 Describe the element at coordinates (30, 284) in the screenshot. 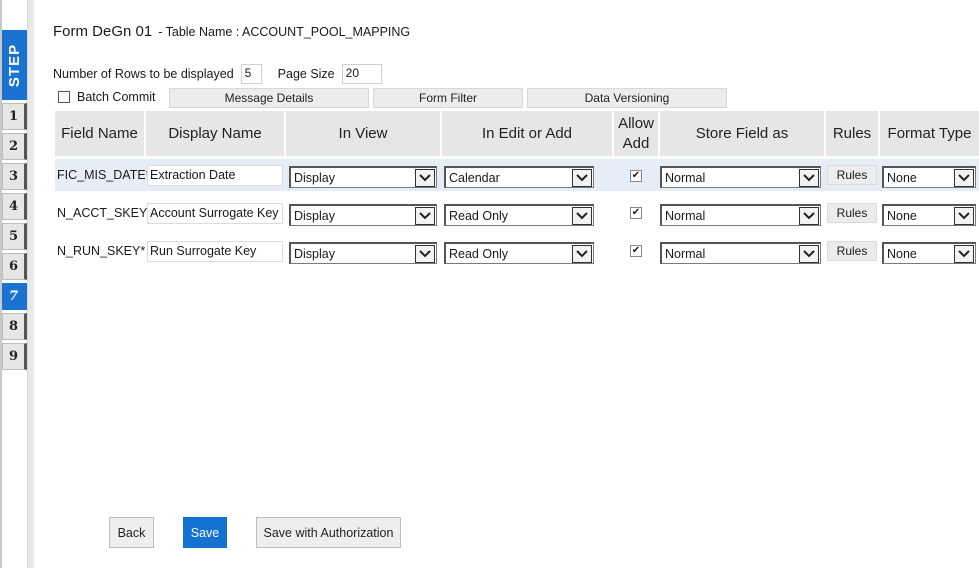

I see `step-bar-divider` at that location.